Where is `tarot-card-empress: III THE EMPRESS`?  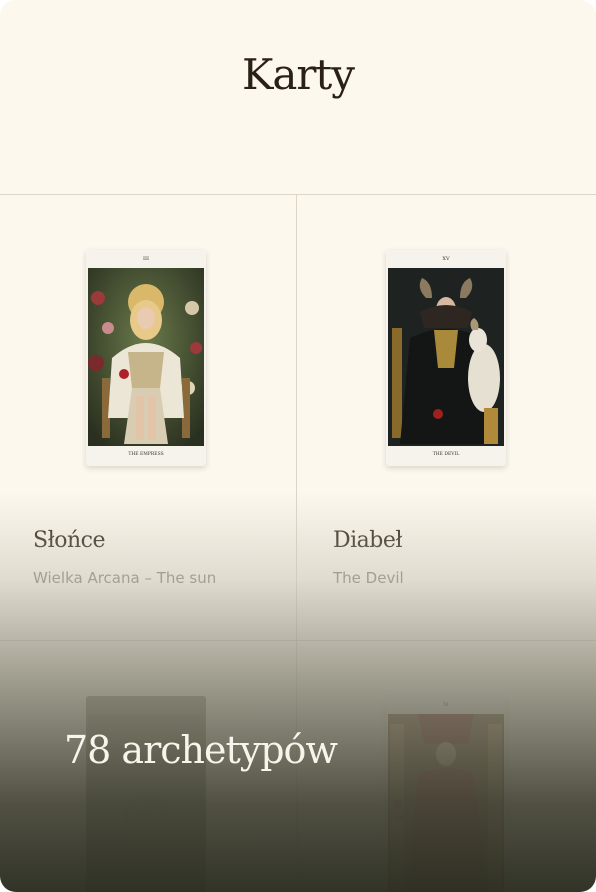
tarot-card-empress: III THE EMPRESS is located at coordinates (146, 358).